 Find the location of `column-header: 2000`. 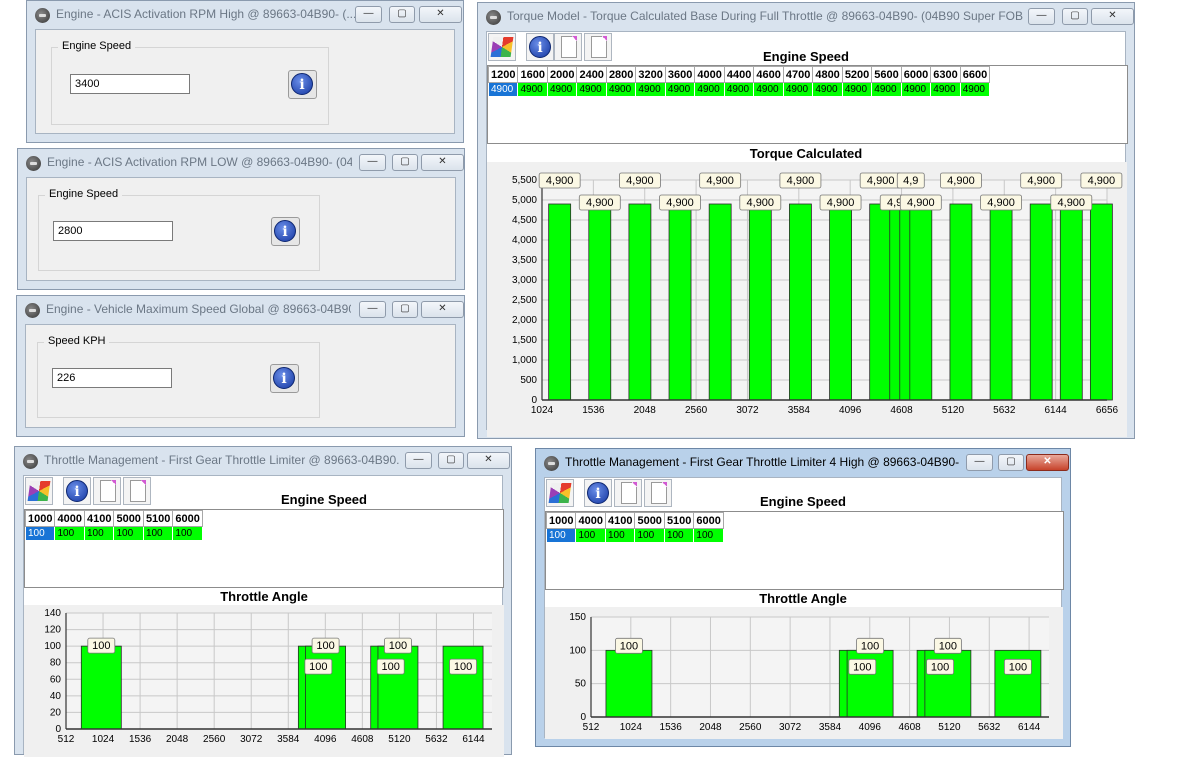

column-header: 2000 is located at coordinates (562, 74).